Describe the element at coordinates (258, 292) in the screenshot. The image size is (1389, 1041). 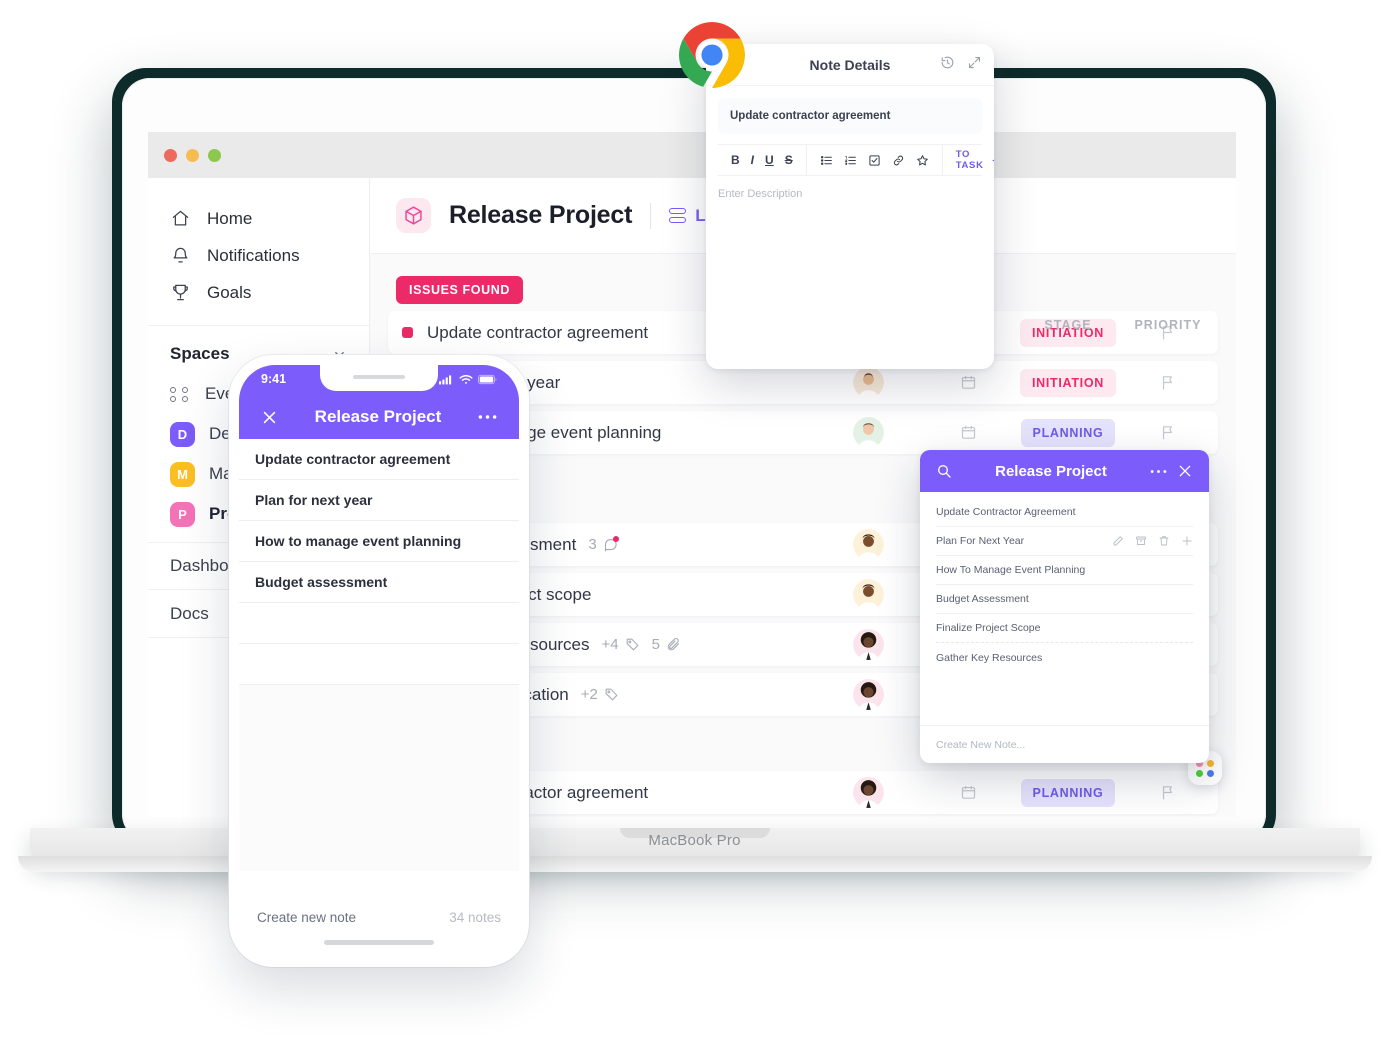
I see `sidebar-item-goals: Goals` at that location.